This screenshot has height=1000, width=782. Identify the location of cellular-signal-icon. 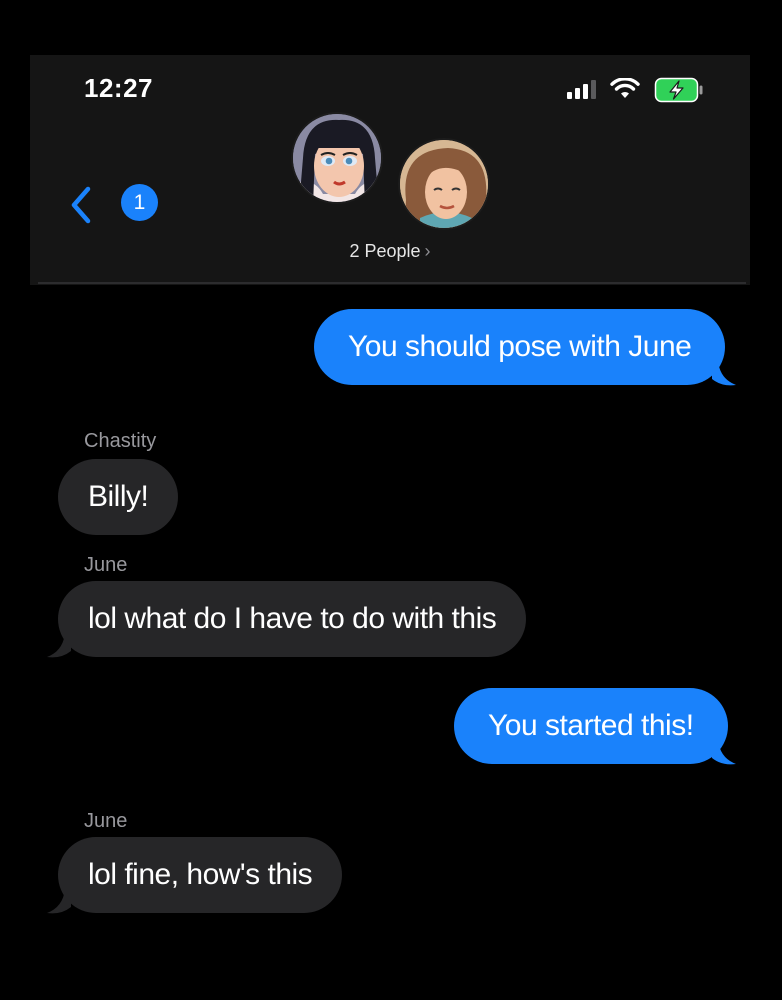
(581, 89).